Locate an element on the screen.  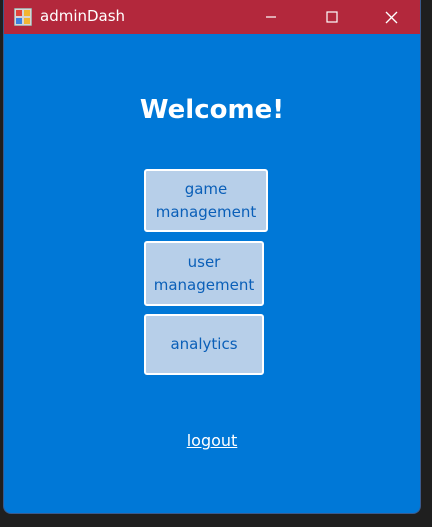
minimize-icon is located at coordinates (271, 17).